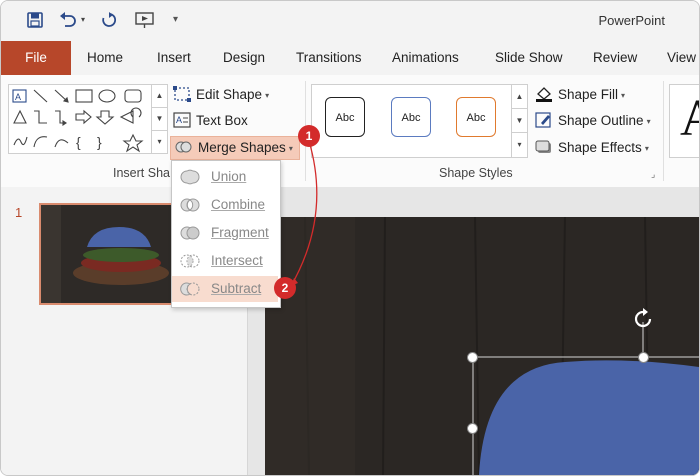 Image resolution: width=700 pixels, height=476 pixels. Describe the element at coordinates (304, 213) in the screenshot. I see `annotation-arrow` at that location.